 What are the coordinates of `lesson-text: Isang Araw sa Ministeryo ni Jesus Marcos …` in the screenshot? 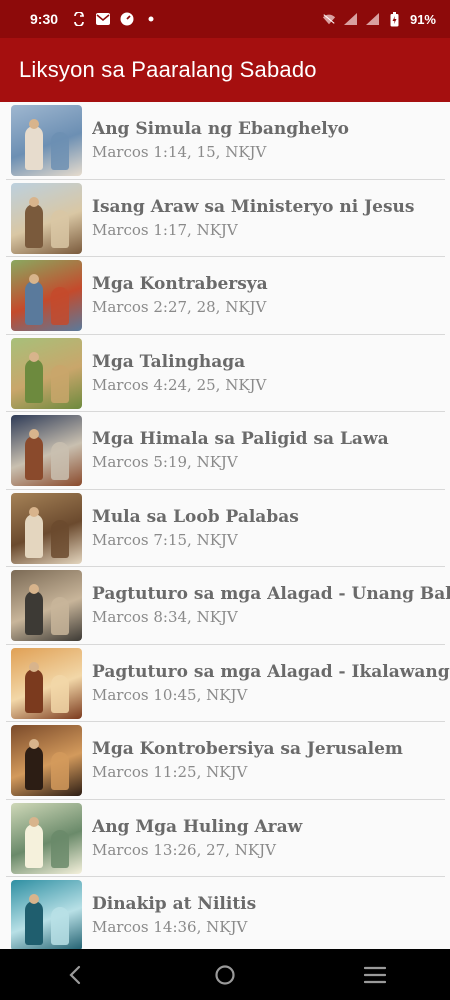 It's located at (271, 218).